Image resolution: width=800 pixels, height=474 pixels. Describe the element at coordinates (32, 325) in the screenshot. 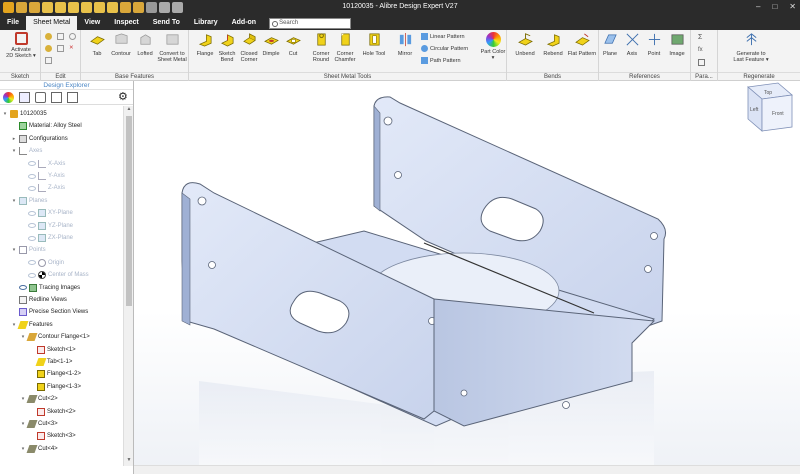

I see `tree-node: ▾ Features` at that location.